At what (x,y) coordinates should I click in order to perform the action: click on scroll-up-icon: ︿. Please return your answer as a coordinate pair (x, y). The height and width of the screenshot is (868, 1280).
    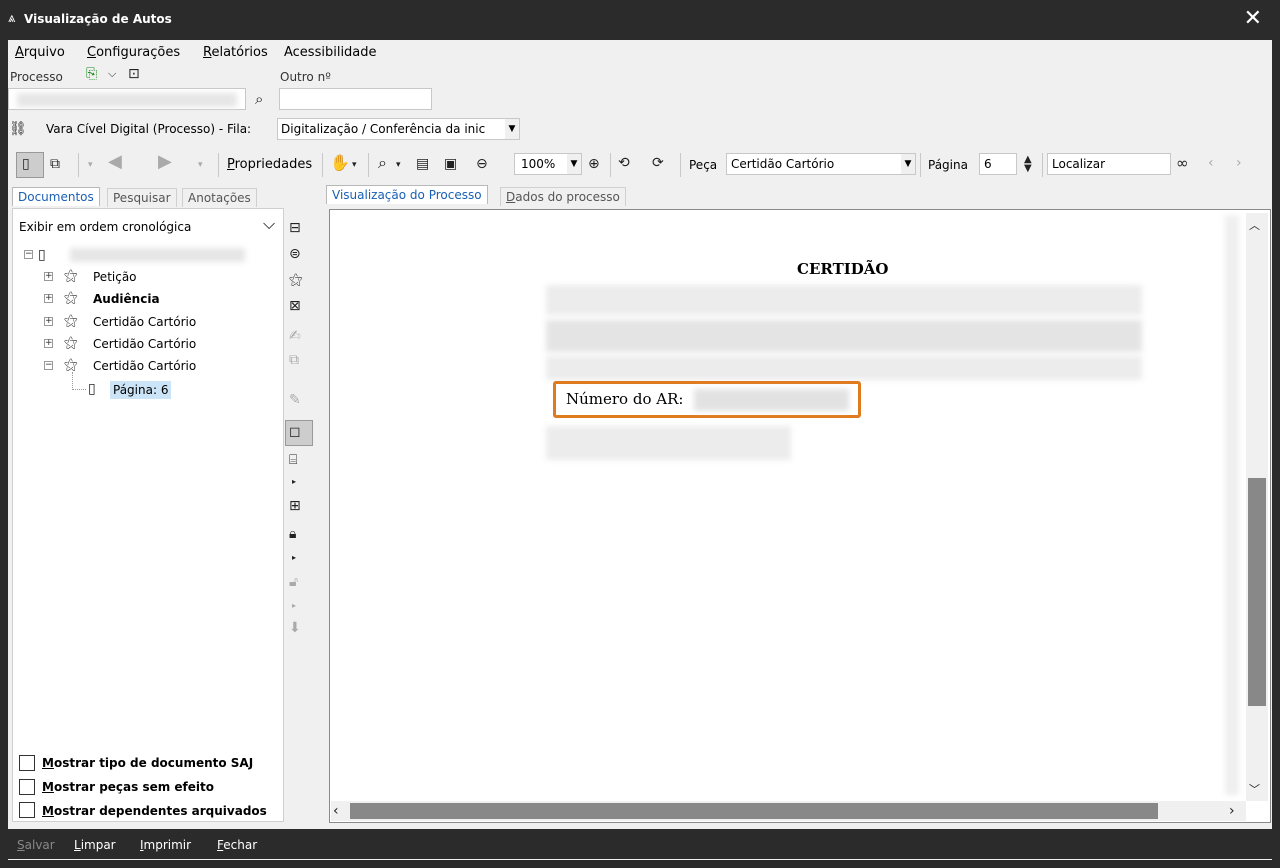
    Looking at the image, I should click on (1254, 226).